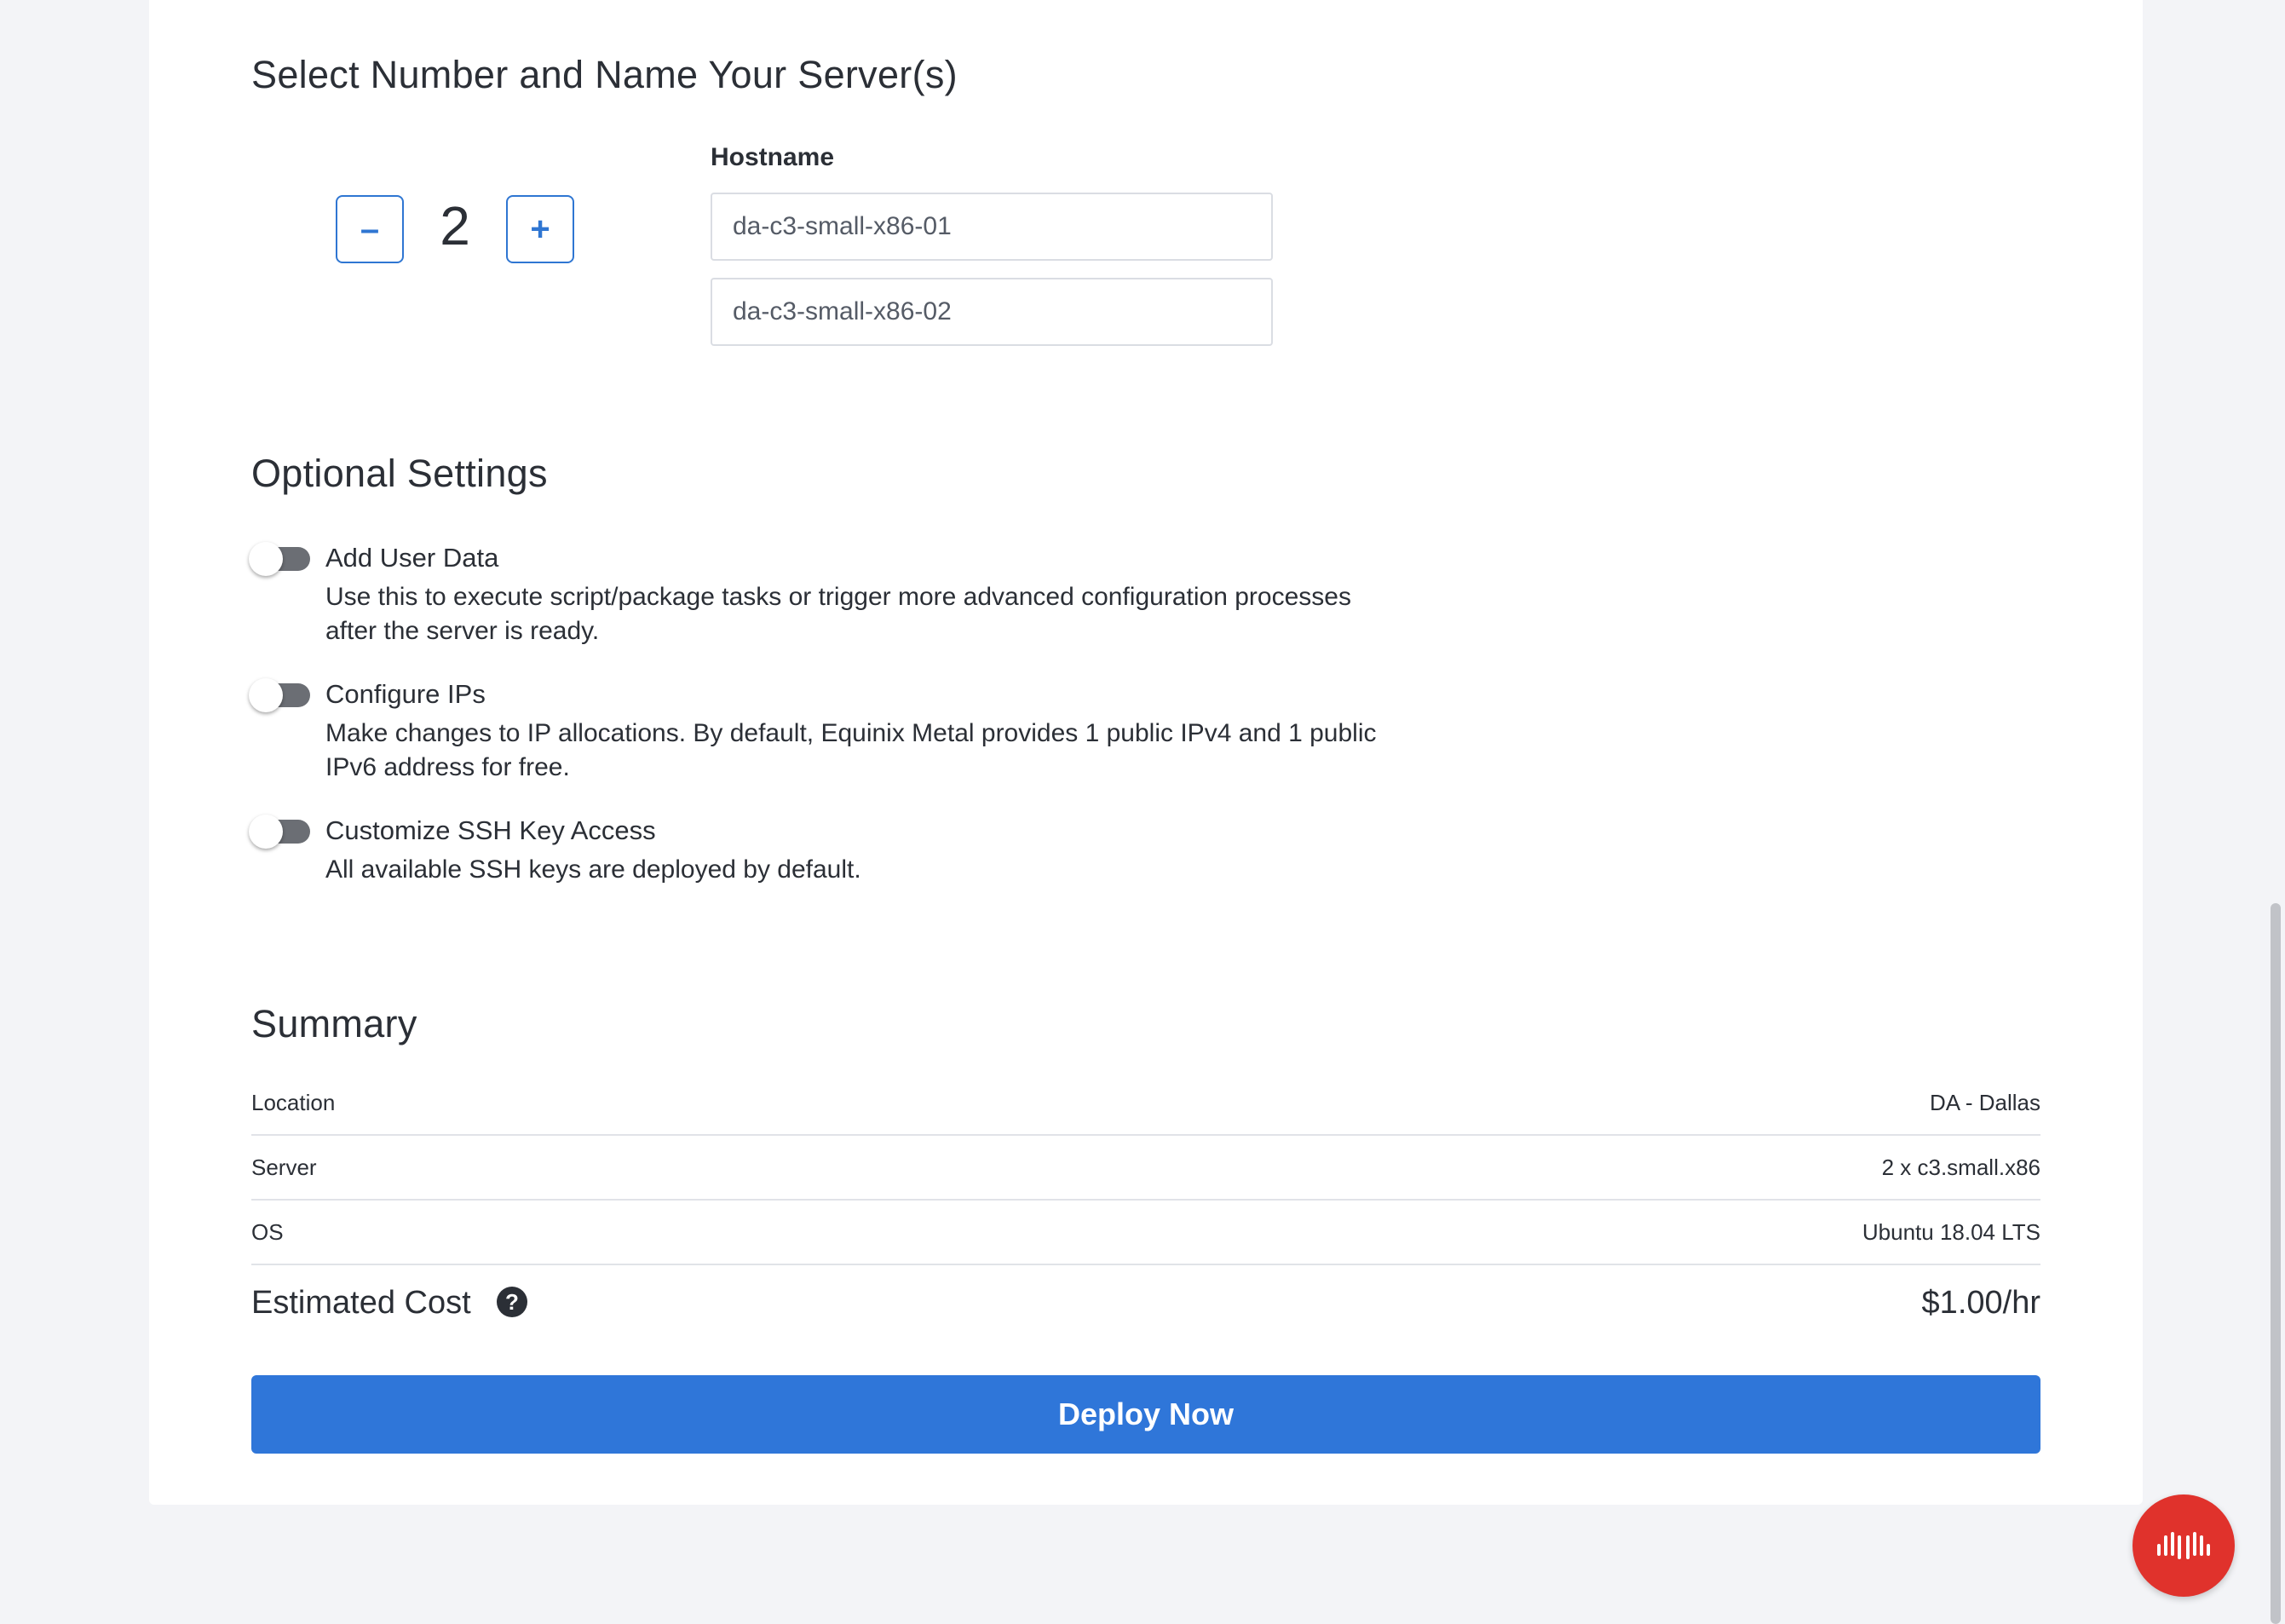  What do you see at coordinates (1145, 1414) in the screenshot?
I see `deploy-now-button: Deploy Now` at bounding box center [1145, 1414].